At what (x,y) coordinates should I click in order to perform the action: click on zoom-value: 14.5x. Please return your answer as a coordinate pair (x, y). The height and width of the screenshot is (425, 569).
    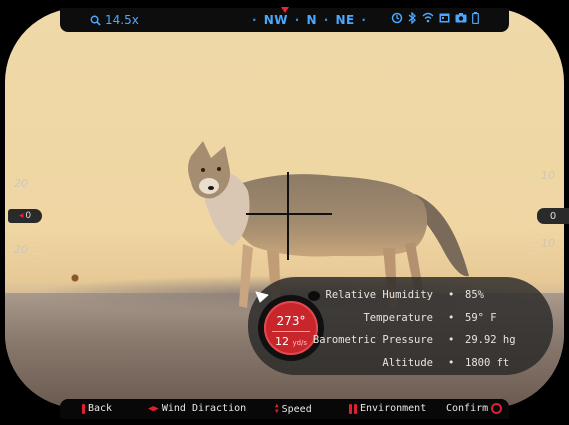
    Looking at the image, I should click on (122, 20).